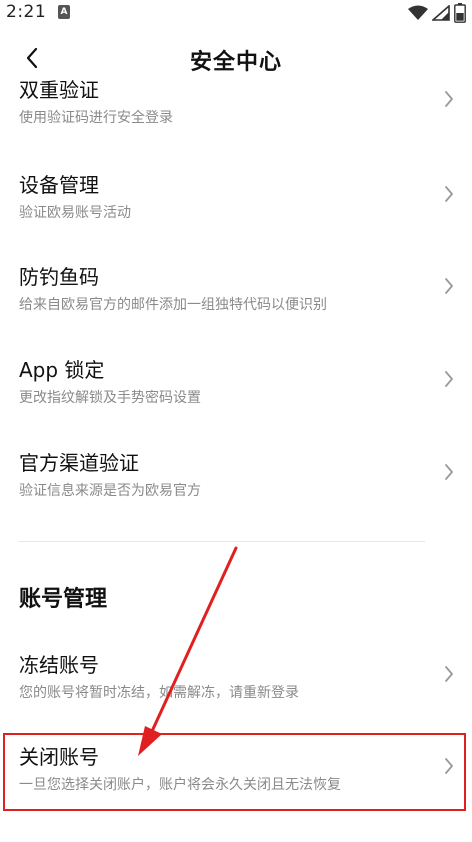  Describe the element at coordinates (418, 12) in the screenshot. I see `wifi-icon` at that location.